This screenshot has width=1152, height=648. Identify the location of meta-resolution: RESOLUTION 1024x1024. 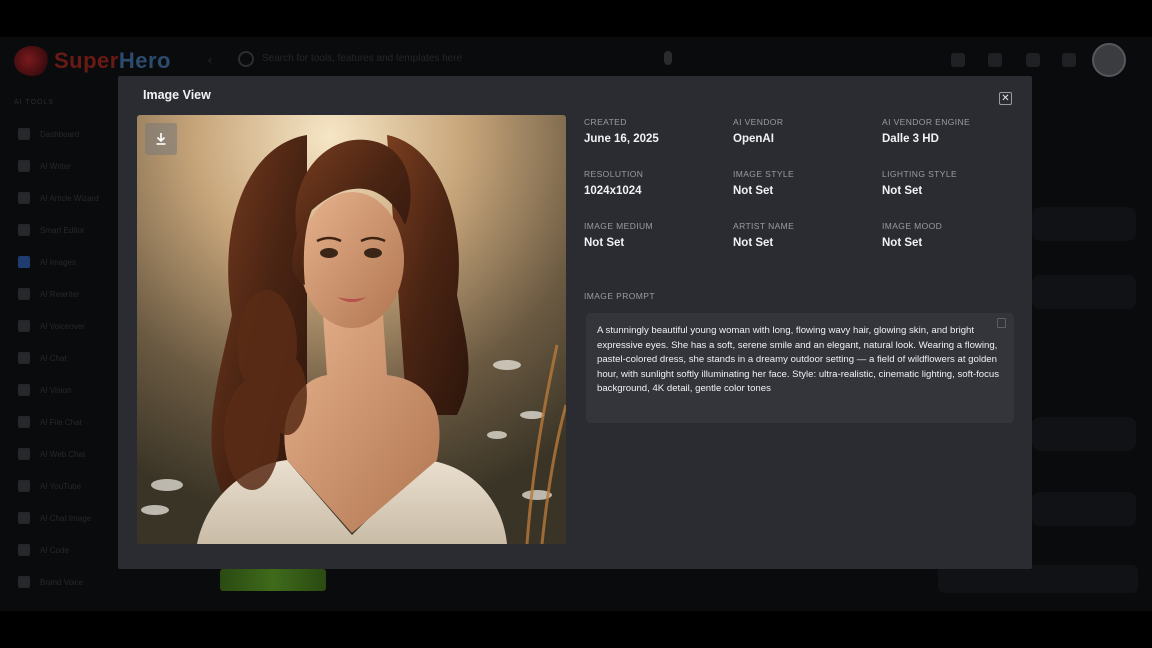
(614, 183).